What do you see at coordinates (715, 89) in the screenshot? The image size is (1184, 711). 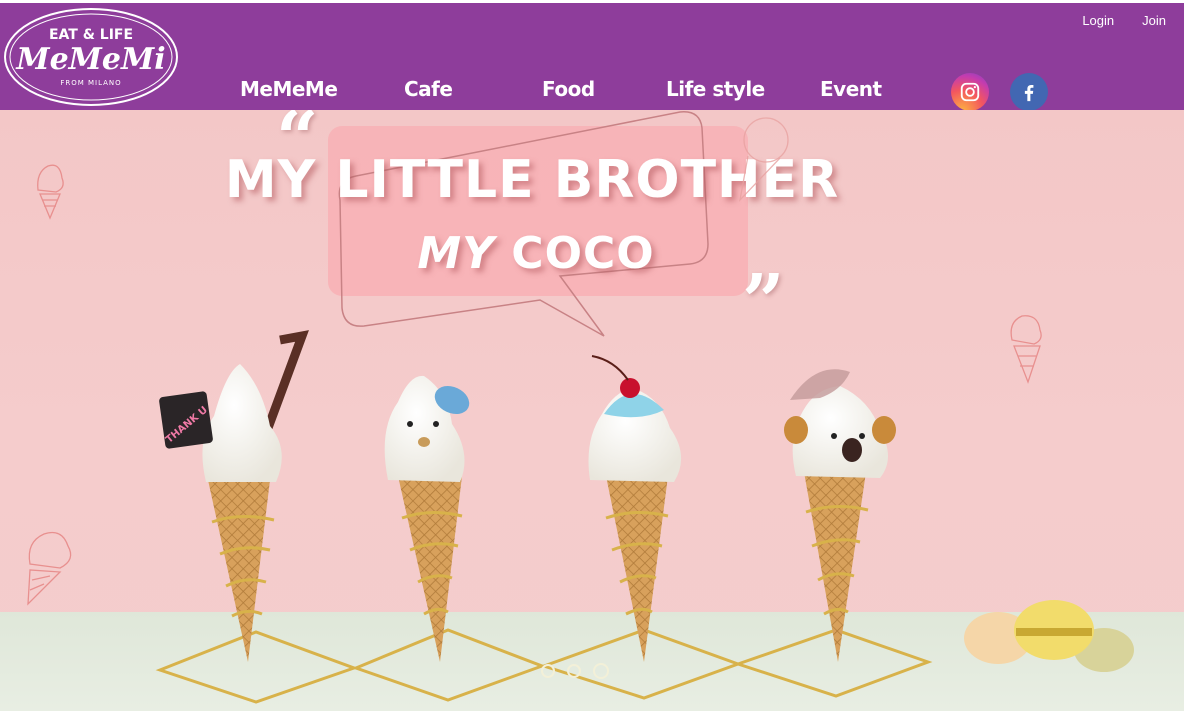 I see `nav-item-life-style: Life style` at bounding box center [715, 89].